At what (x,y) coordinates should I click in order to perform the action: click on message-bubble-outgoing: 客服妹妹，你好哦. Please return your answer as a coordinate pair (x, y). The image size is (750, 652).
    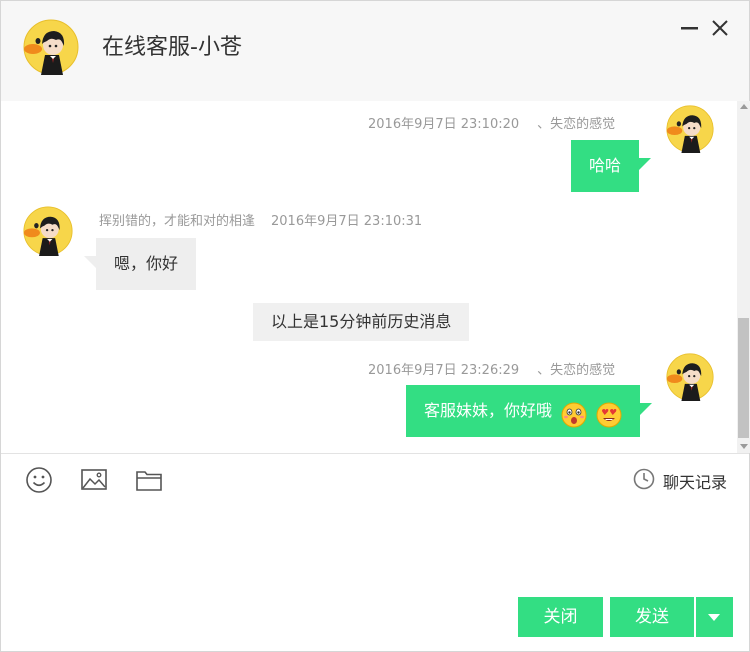
    Looking at the image, I should click on (529, 411).